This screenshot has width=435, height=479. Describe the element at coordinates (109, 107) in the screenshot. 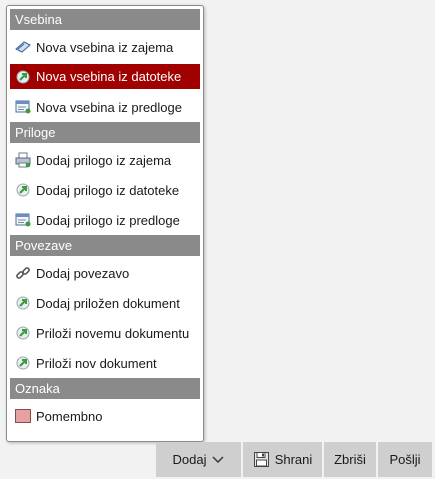

I see `menu-item-label: Nova vsebina iz predloge` at that location.